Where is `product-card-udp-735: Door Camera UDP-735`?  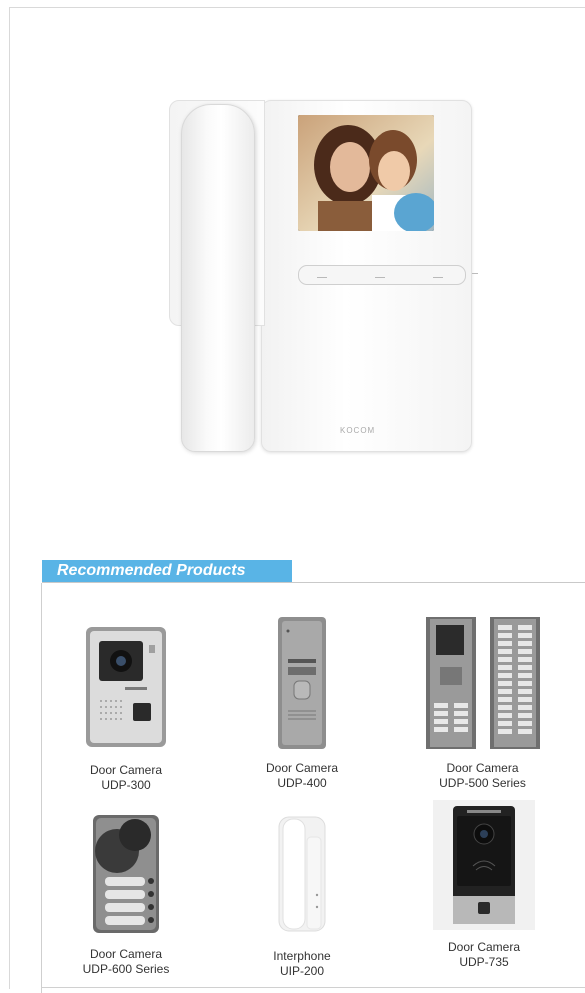 product-card-udp-735: Door Camera UDP-735 is located at coordinates (484, 885).